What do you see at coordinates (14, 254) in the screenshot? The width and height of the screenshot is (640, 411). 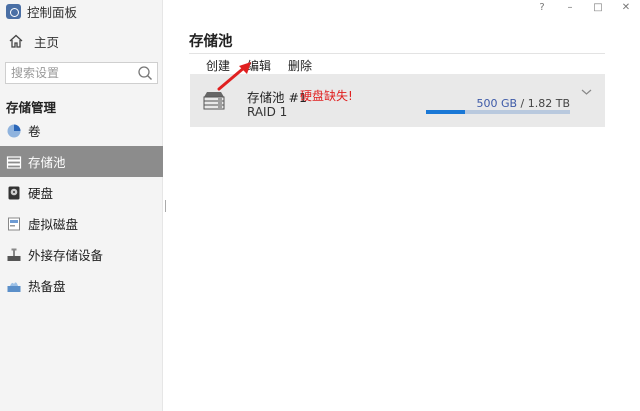 I see `external-storage-icon` at bounding box center [14, 254].